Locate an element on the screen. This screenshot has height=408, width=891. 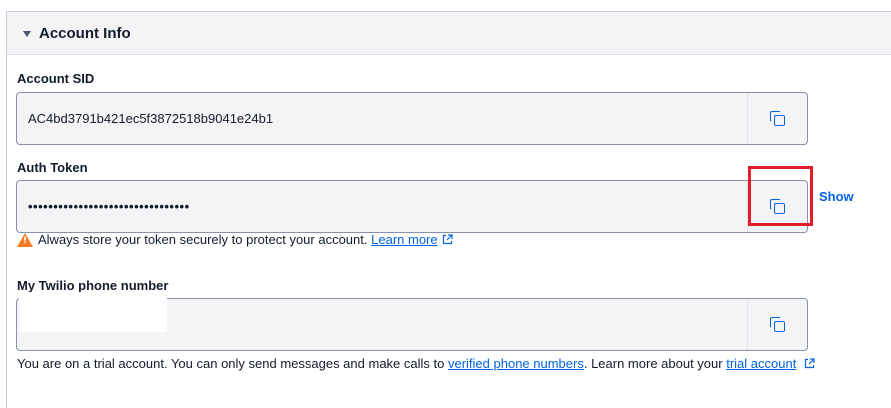
learn-more-link: Learn more is located at coordinates (404, 239).